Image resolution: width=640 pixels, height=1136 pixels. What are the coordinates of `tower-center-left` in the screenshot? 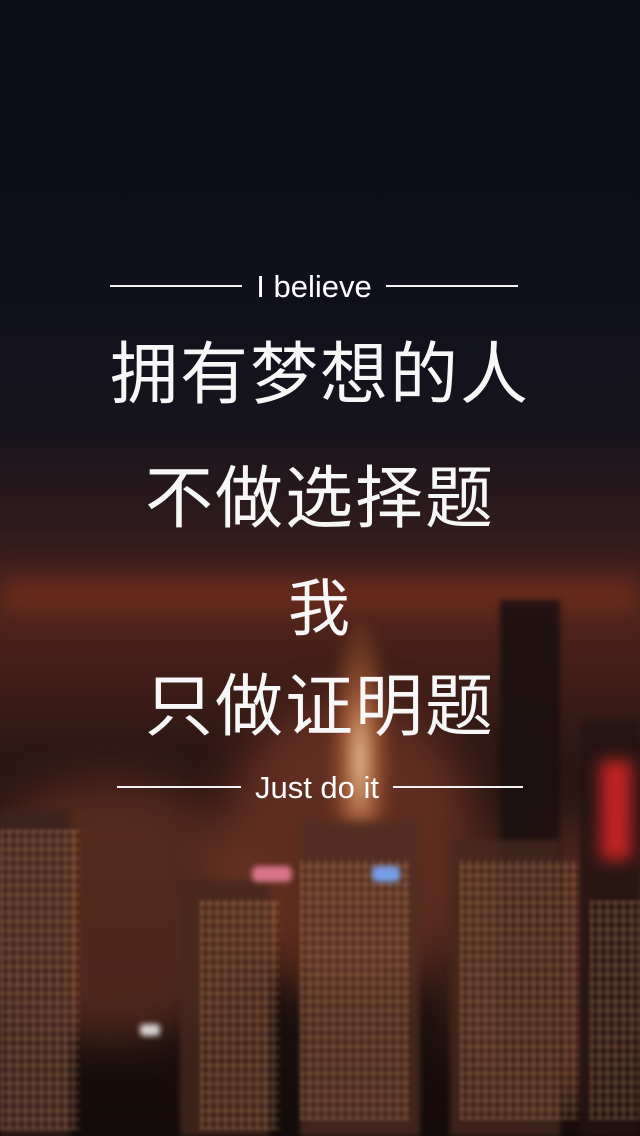 It's located at (225, 1008).